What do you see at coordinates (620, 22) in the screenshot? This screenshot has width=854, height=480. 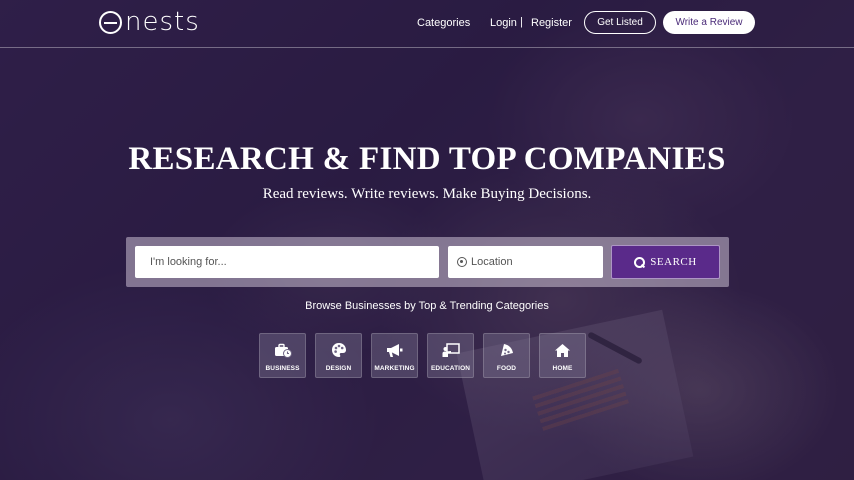 I see `get-listed-button: Get Listed` at bounding box center [620, 22].